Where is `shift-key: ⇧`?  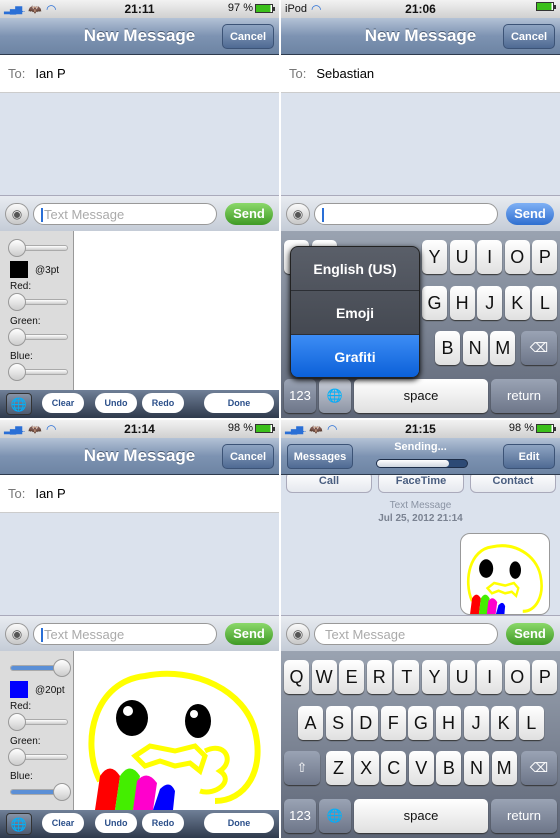
shift-key: ⇧ is located at coordinates (302, 768).